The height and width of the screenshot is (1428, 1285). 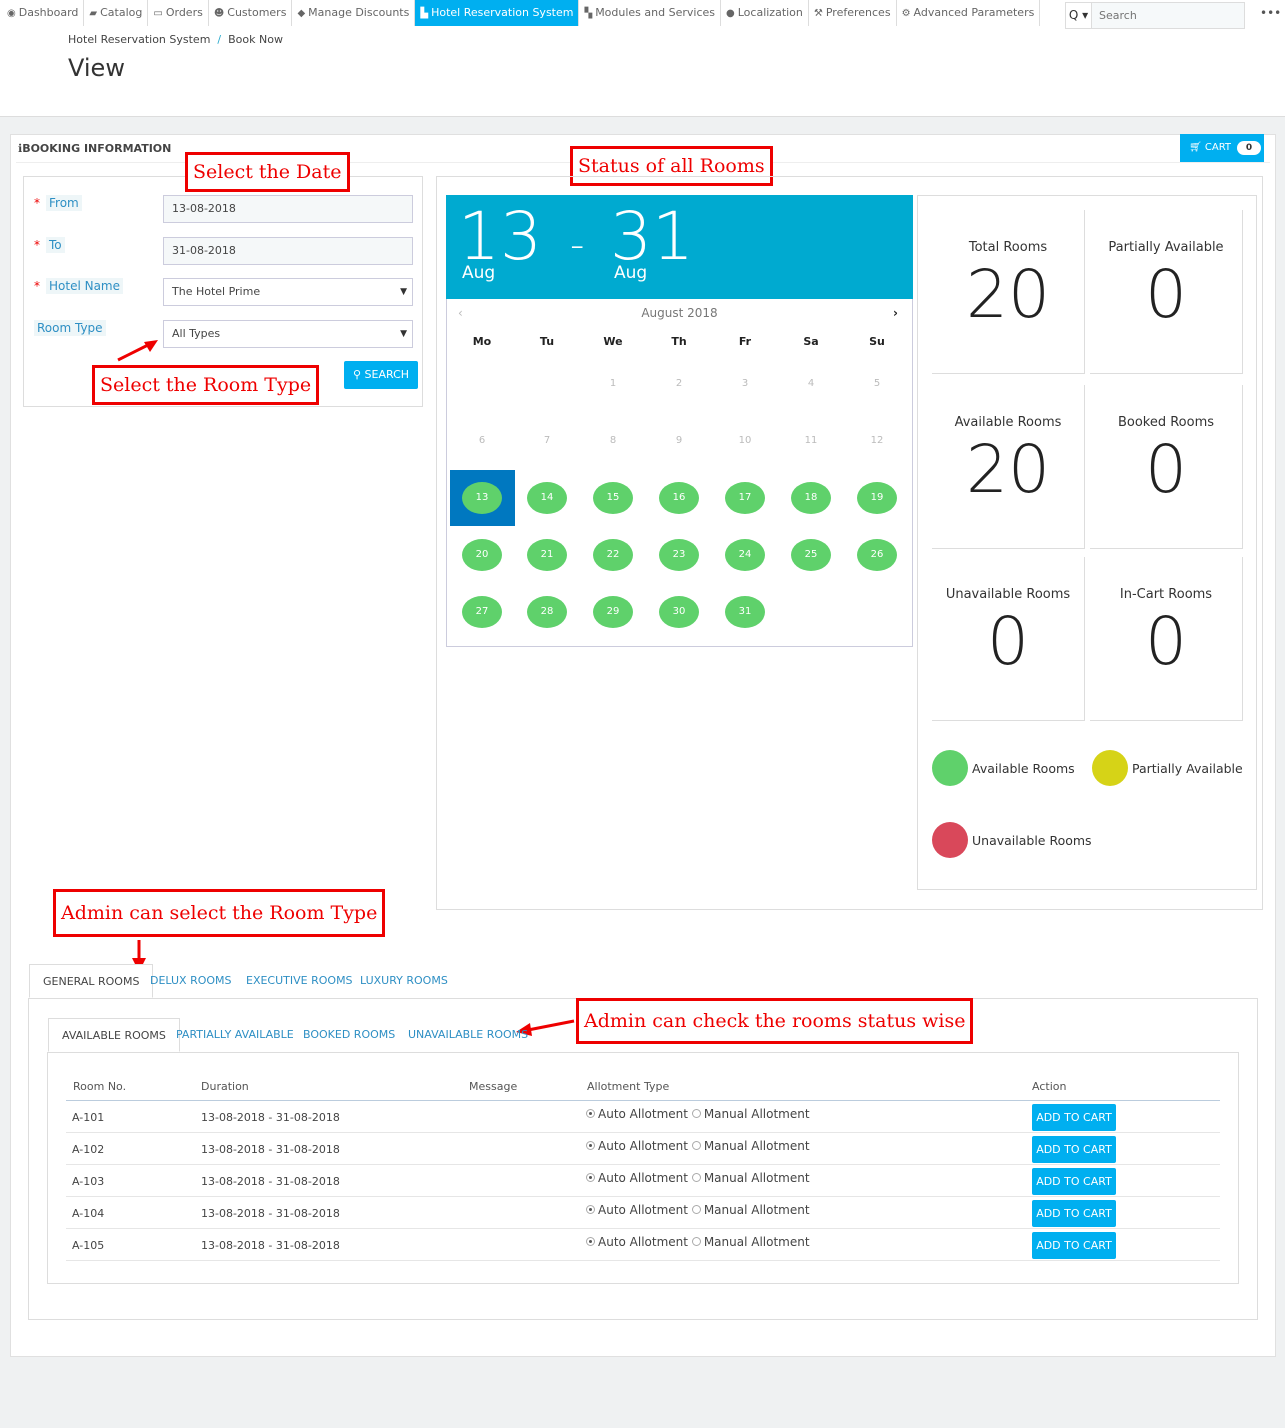 What do you see at coordinates (235, 1035) in the screenshot?
I see `tab-partially-available: PARTIALLY AVAILABLE` at bounding box center [235, 1035].